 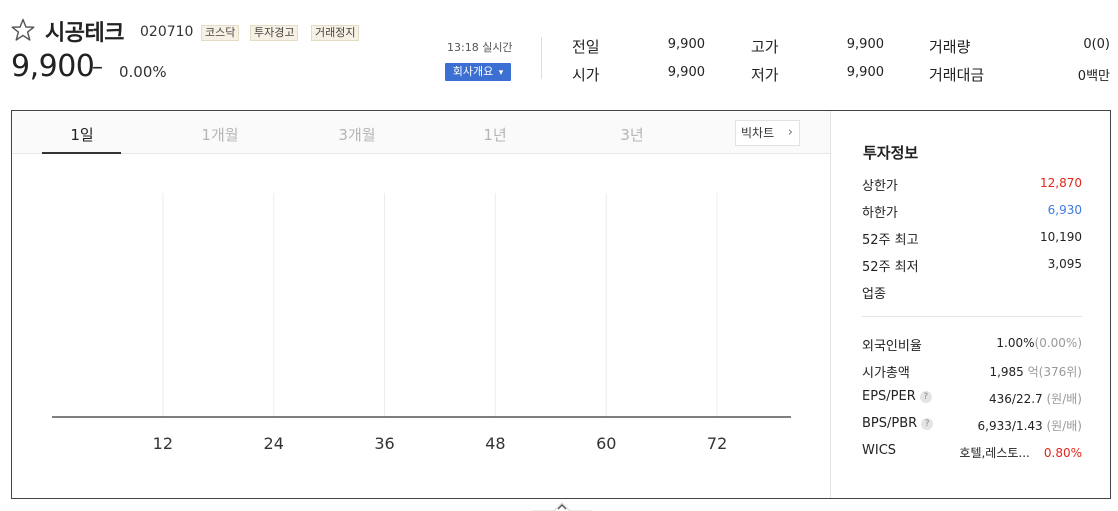 I want to click on chevron-right-icon: ›, so click(x=790, y=132).